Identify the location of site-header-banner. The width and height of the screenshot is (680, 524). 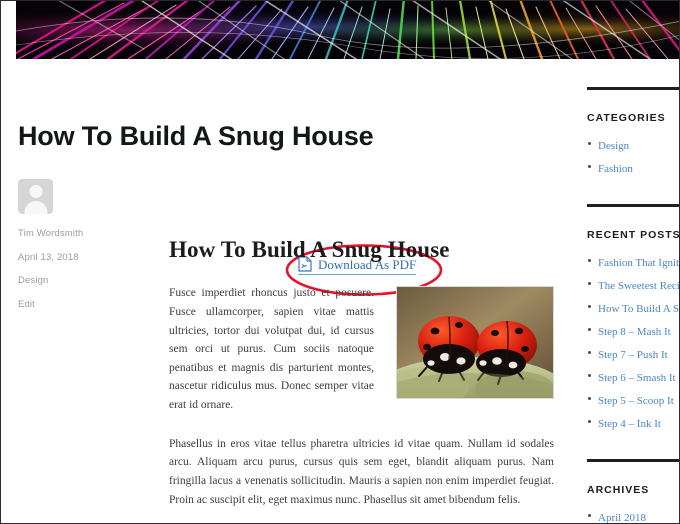
(347, 30).